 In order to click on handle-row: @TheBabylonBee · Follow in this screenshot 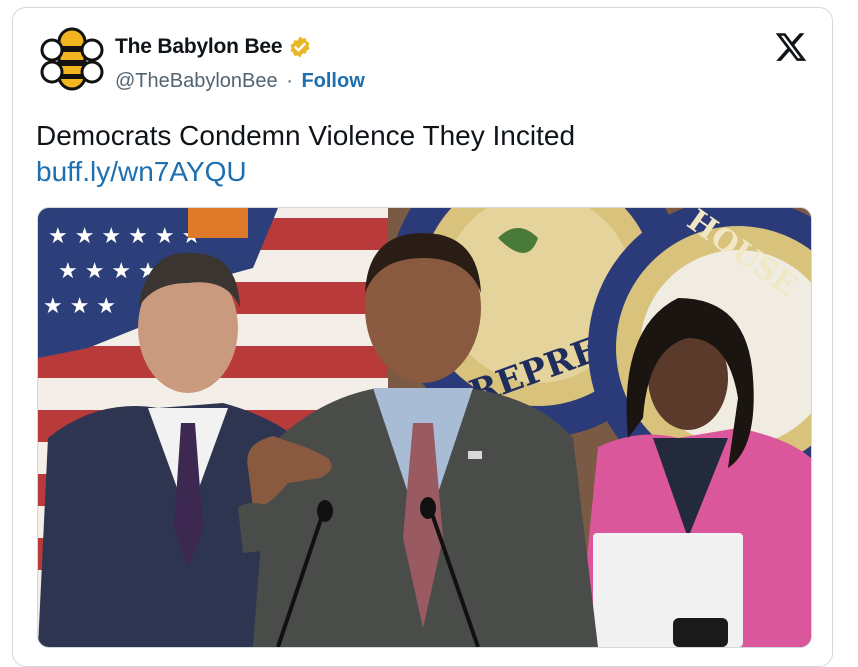, I will do `click(240, 81)`.